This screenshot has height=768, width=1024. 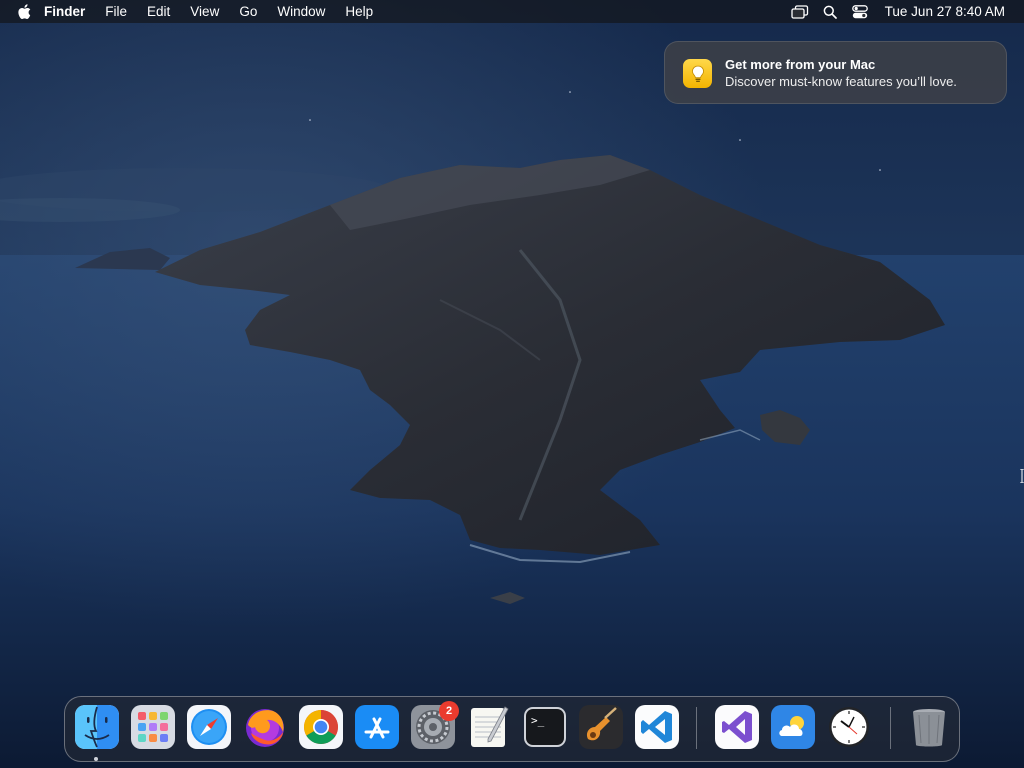 What do you see at coordinates (97, 727) in the screenshot?
I see `dock-finder-icon` at bounding box center [97, 727].